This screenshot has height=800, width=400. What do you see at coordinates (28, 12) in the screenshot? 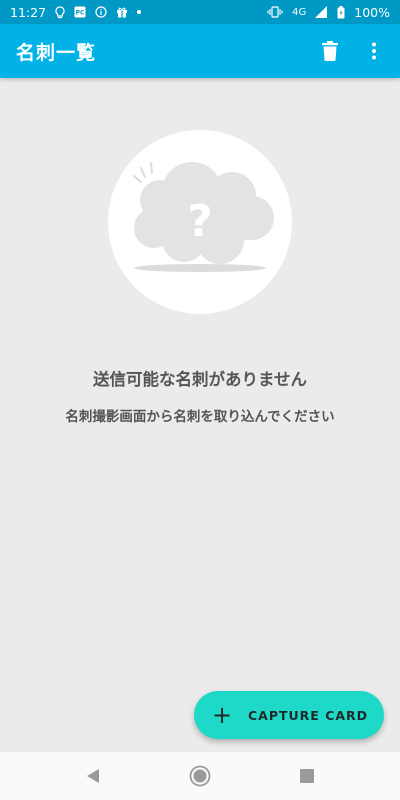
I see `status-time: 11:27` at bounding box center [28, 12].